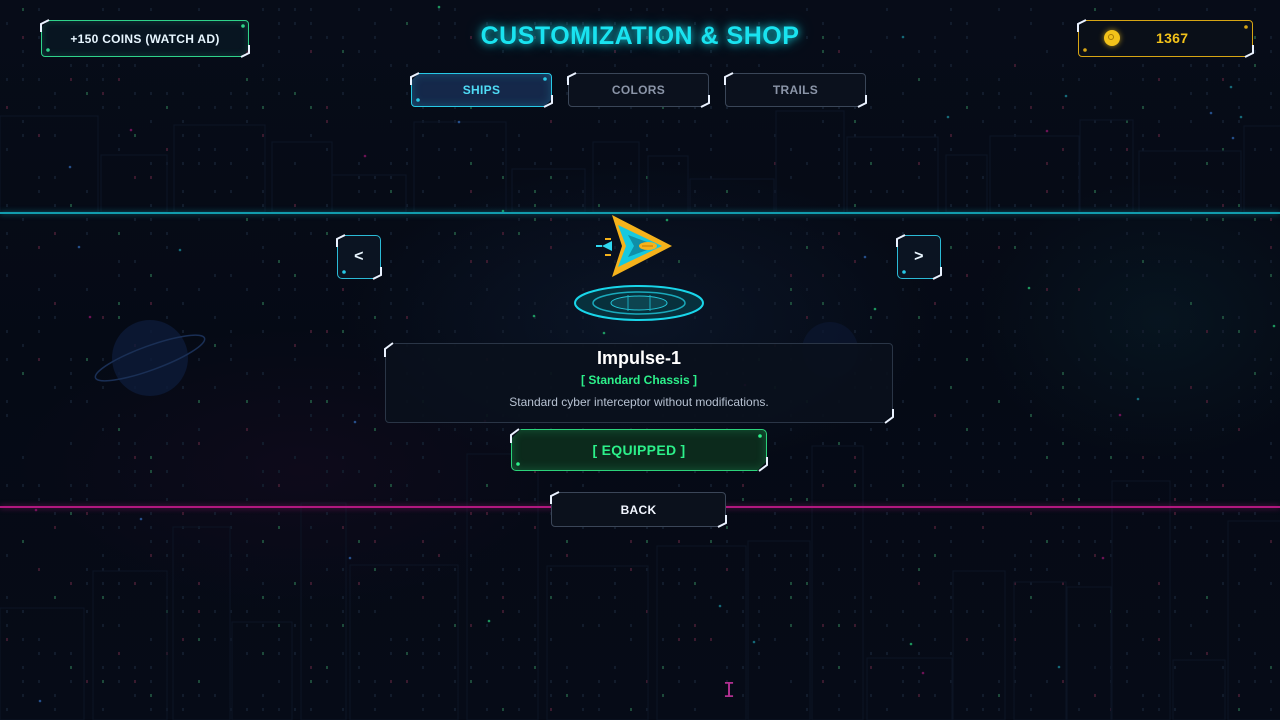 This screenshot has height=720, width=1280. Describe the element at coordinates (638, 509) in the screenshot. I see `back-button: BACK` at that location.